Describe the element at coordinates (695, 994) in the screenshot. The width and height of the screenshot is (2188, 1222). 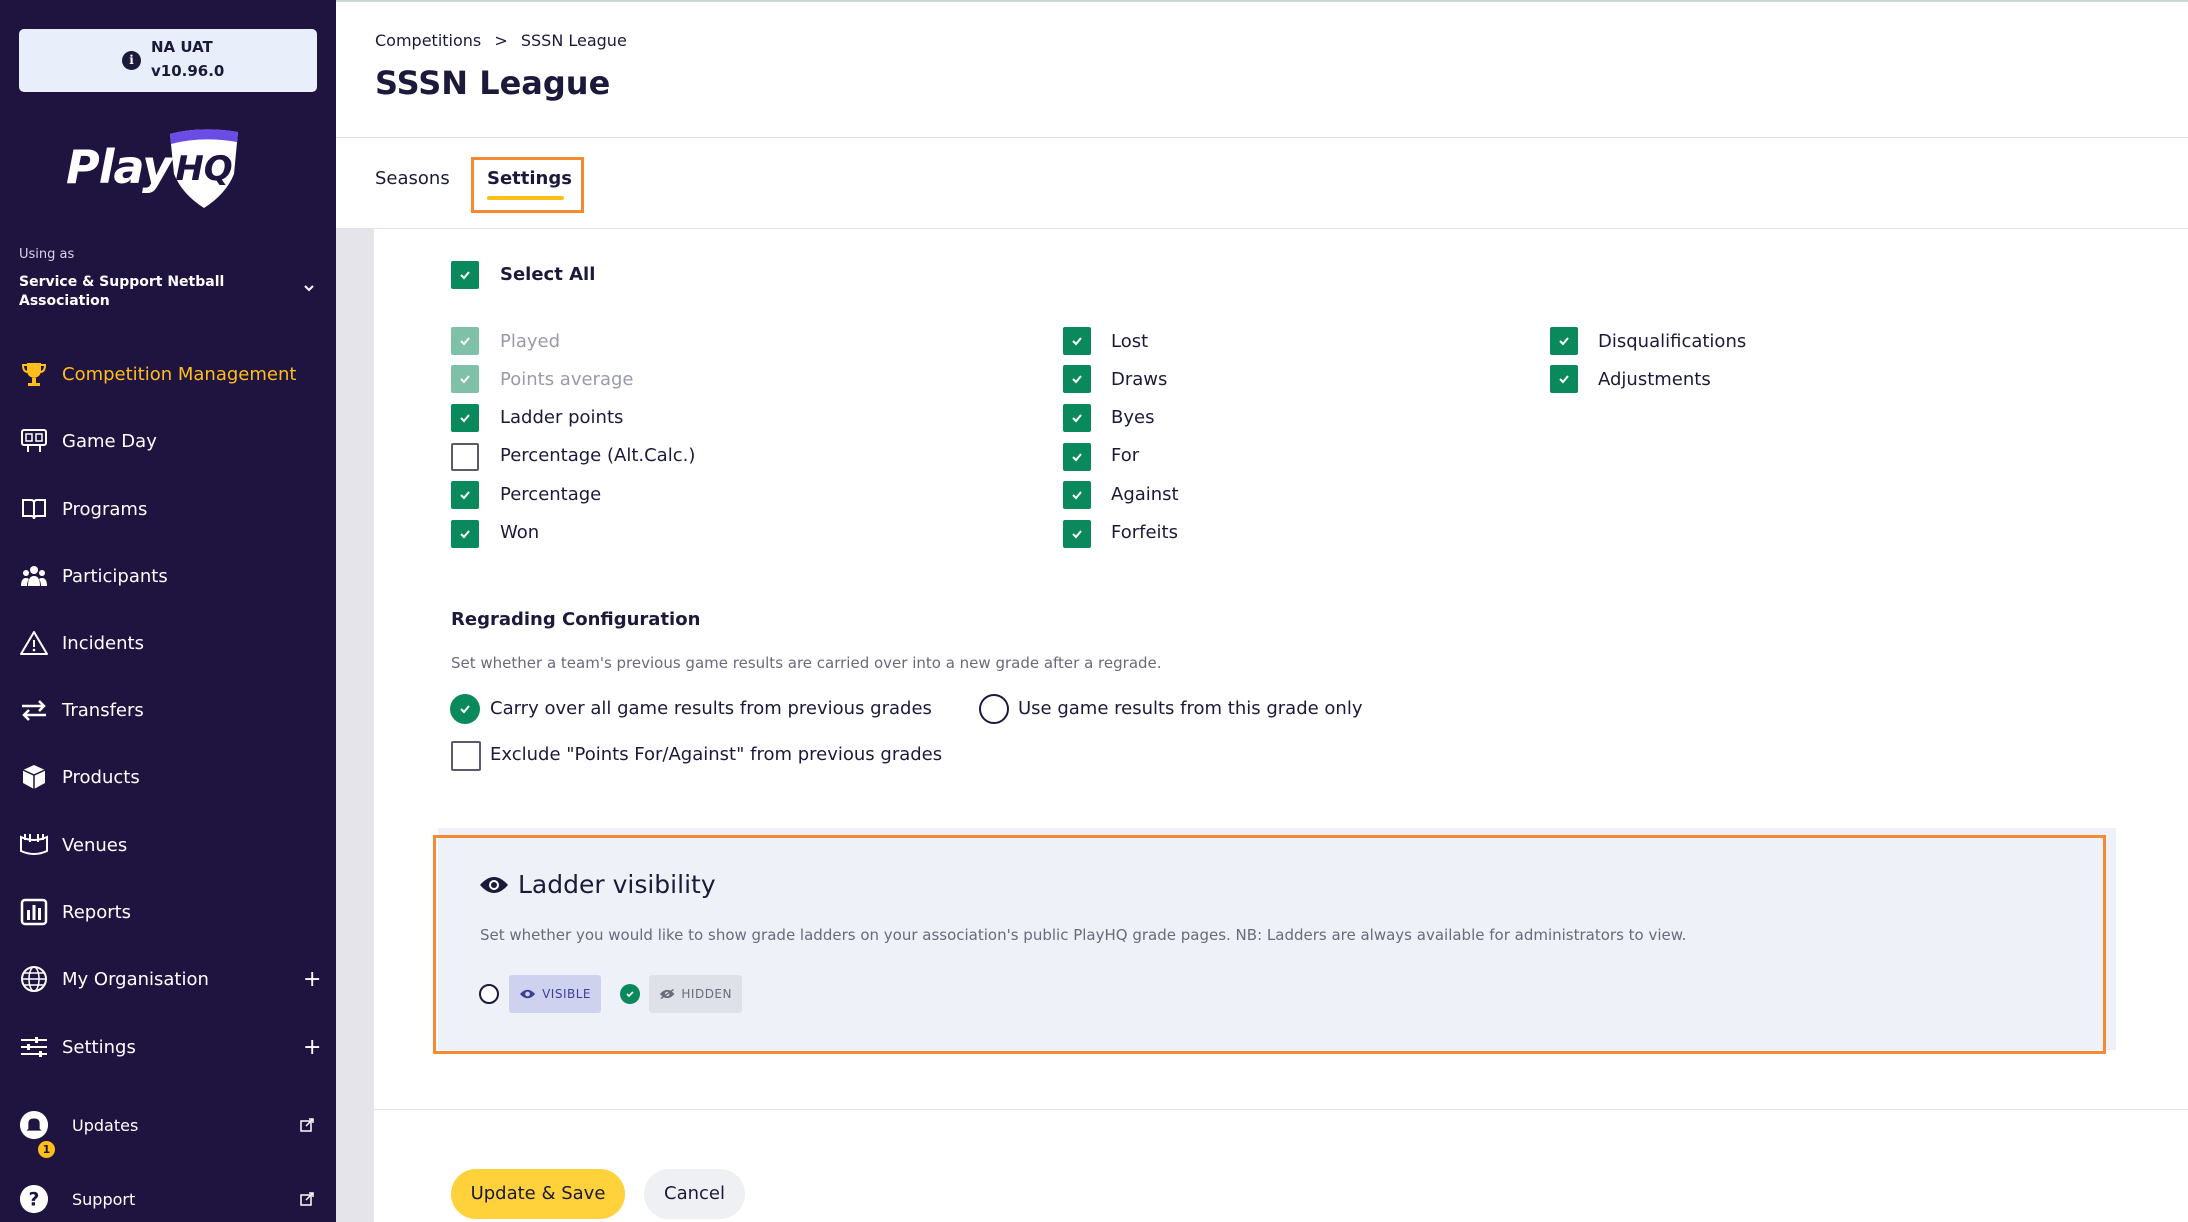
I see `hidden-option: HIDDEN` at that location.